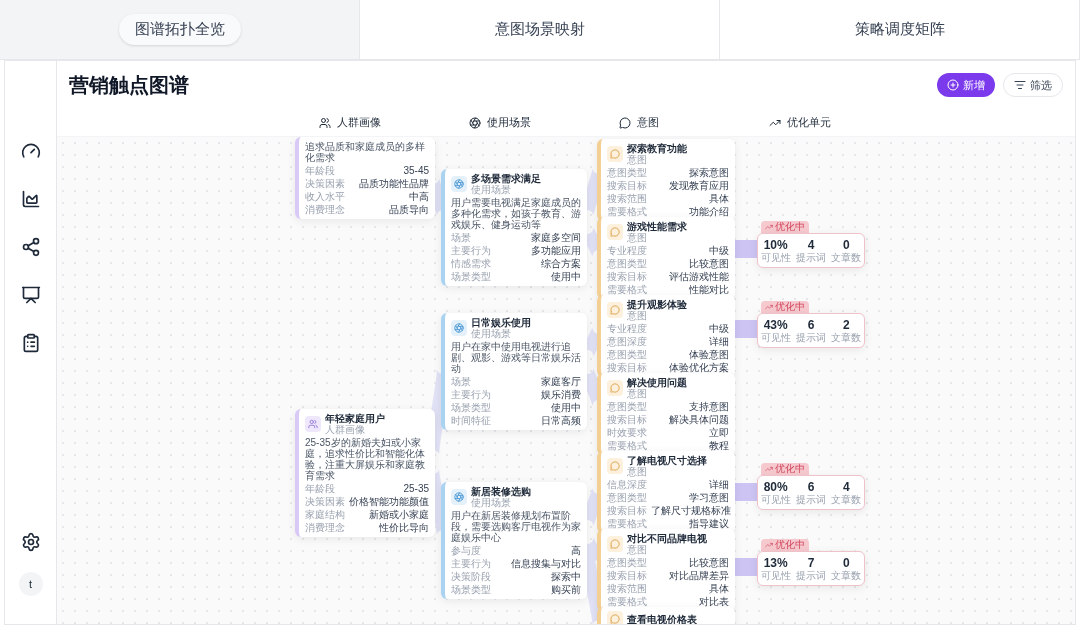  I want to click on attribute-value: 信息搜集与对比, so click(546, 563).